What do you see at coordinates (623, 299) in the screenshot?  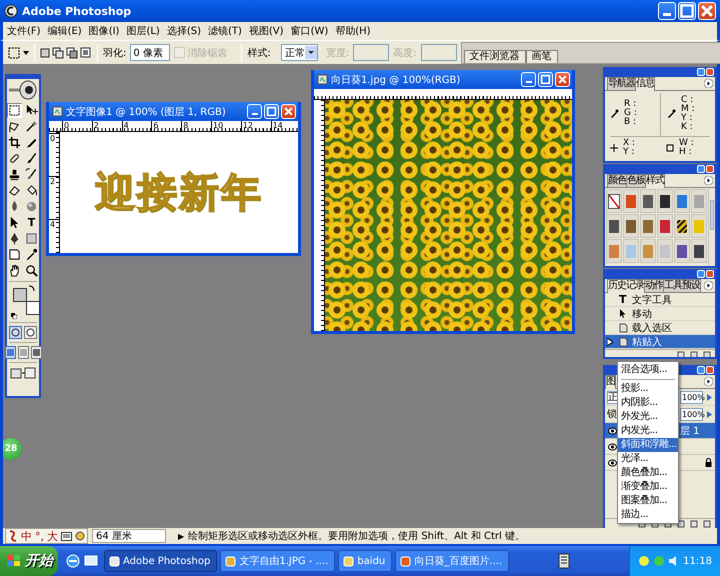 I see `type-icon: T` at bounding box center [623, 299].